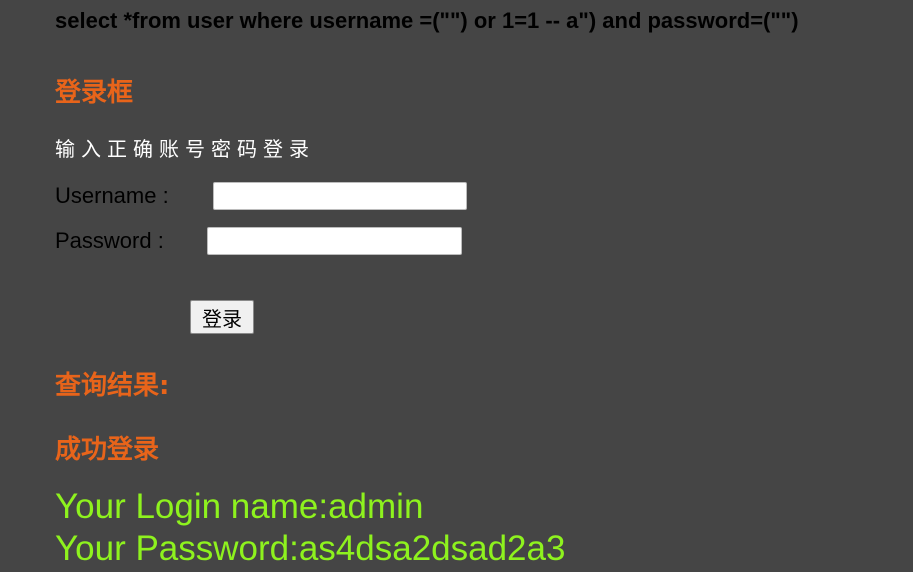 Image resolution: width=913 pixels, height=572 pixels. What do you see at coordinates (340, 196) in the screenshot?
I see `username-input` at bounding box center [340, 196].